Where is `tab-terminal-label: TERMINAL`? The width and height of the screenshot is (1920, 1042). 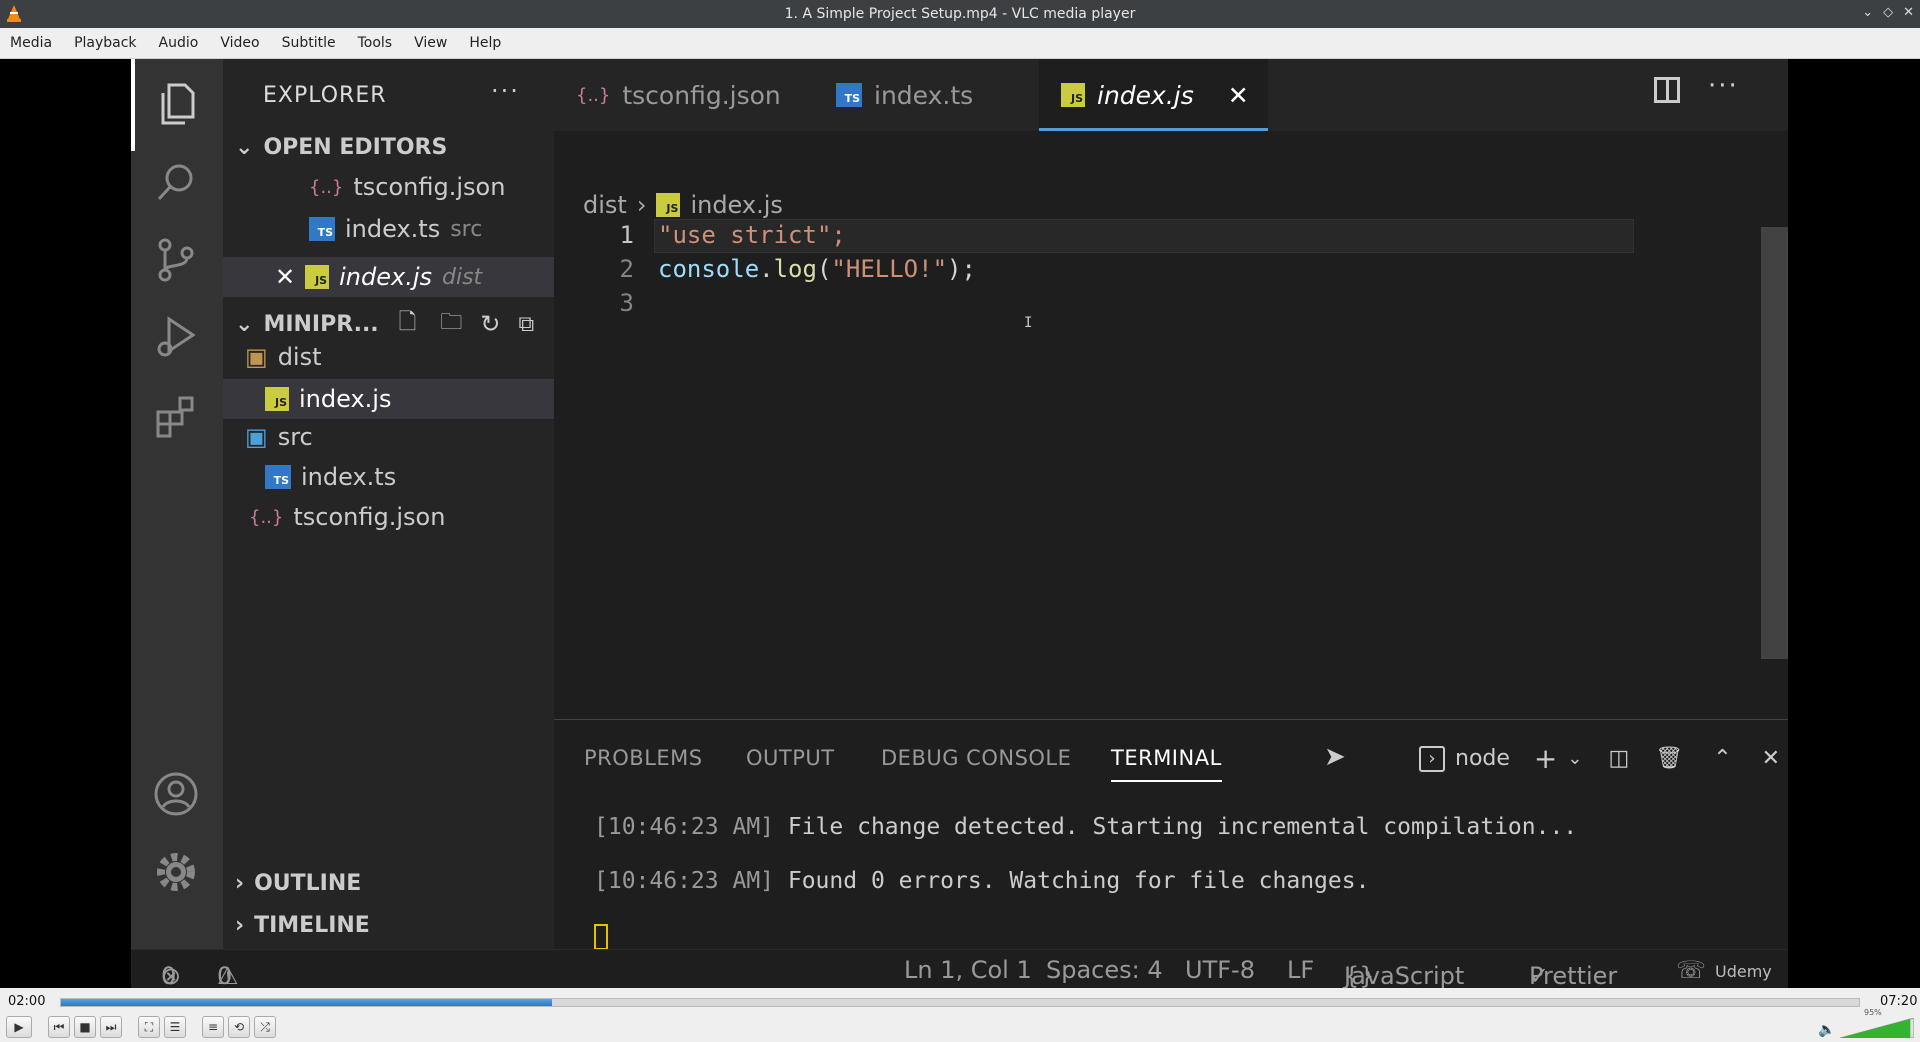 tab-terminal-label: TERMINAL is located at coordinates (1166, 758).